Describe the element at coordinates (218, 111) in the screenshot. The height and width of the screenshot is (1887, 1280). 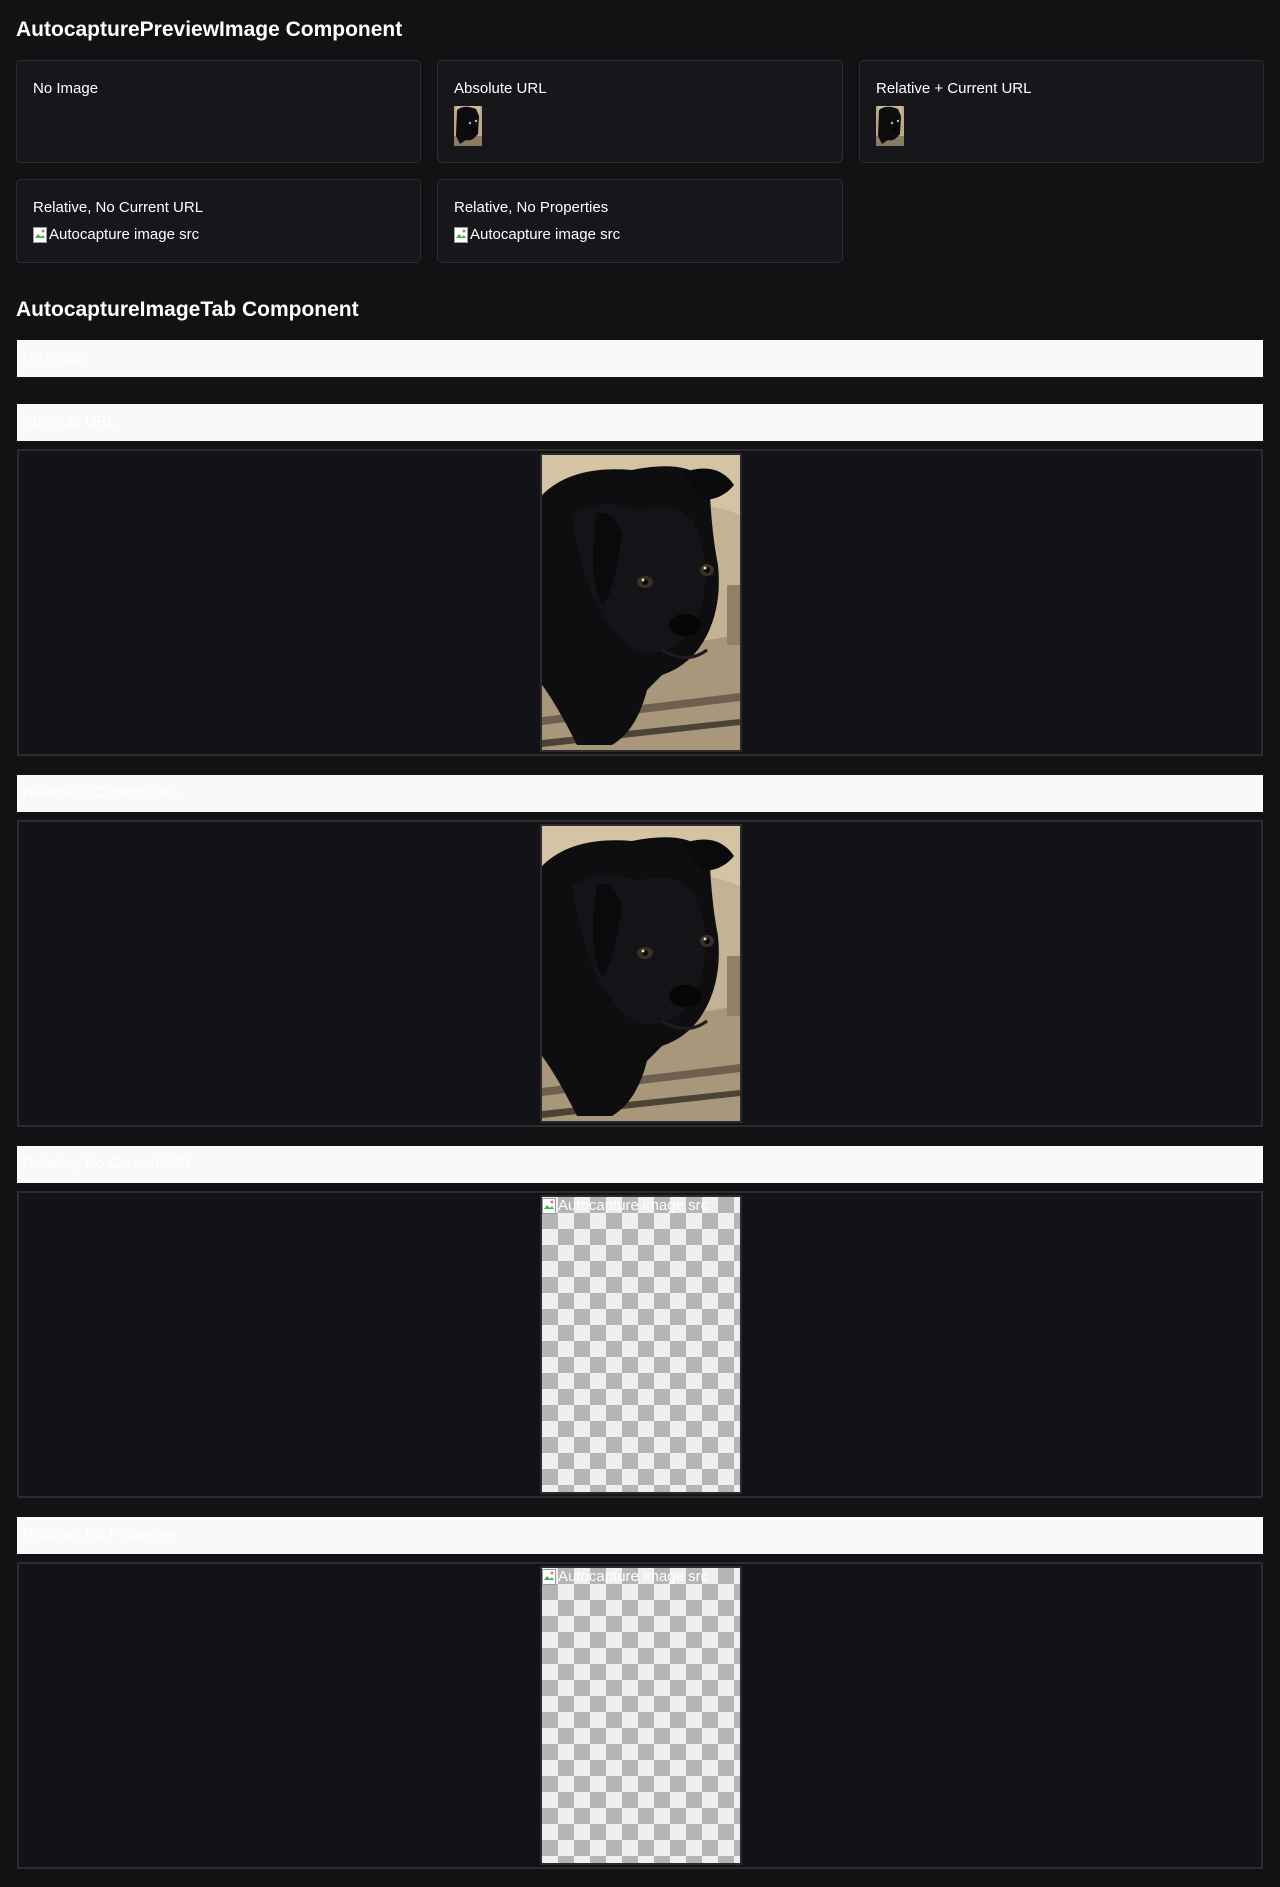
I see `preview-card-no-image: No Image` at that location.